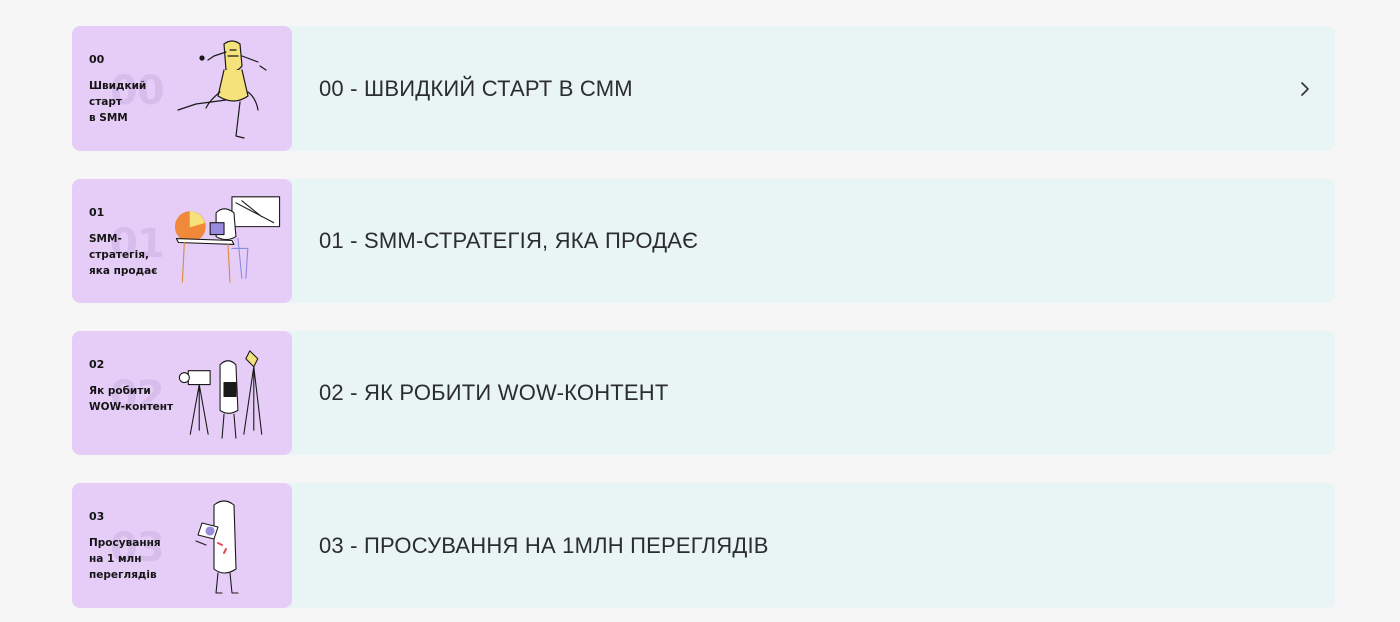 This screenshot has width=1400, height=622. What do you see at coordinates (813, 241) in the screenshot?
I see `lesson-title: 01 - SMM-СТРАТЕГІЯ, ЯКА ПРОДАЄ` at bounding box center [813, 241].